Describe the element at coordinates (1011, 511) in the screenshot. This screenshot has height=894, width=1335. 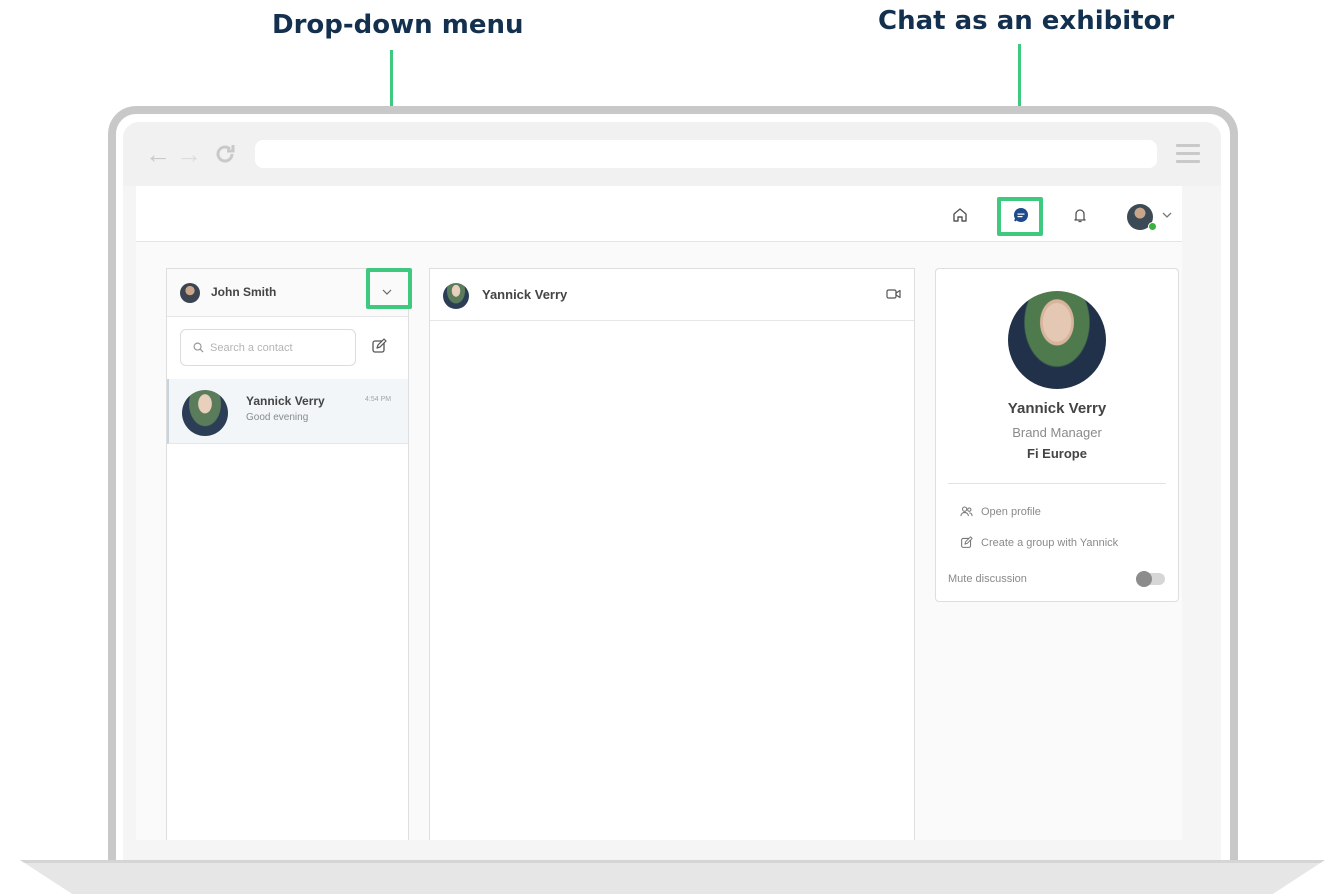
I see `open-profile-label: Open profile` at that location.